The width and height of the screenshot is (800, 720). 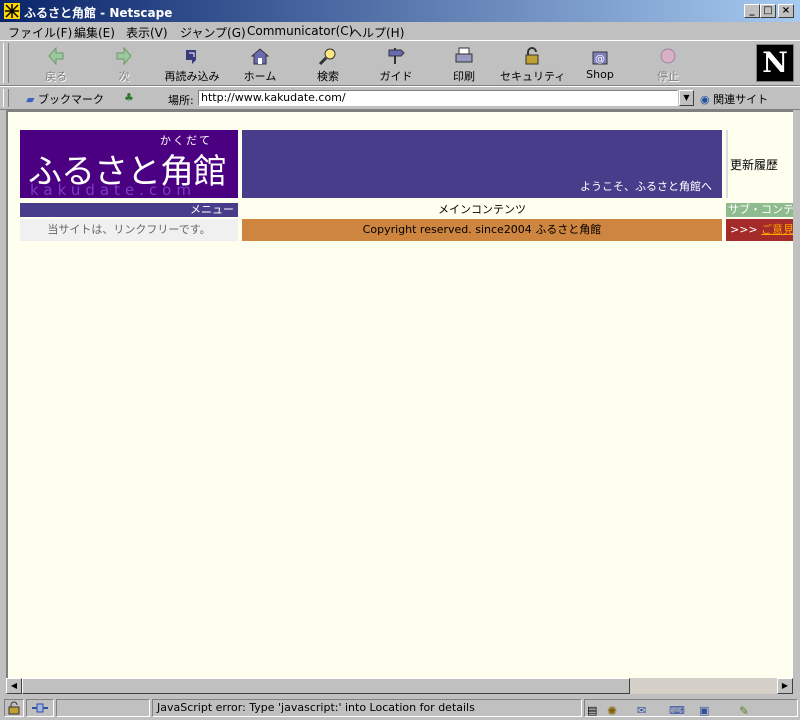 I want to click on location-label: 場所:, so click(x=181, y=100).